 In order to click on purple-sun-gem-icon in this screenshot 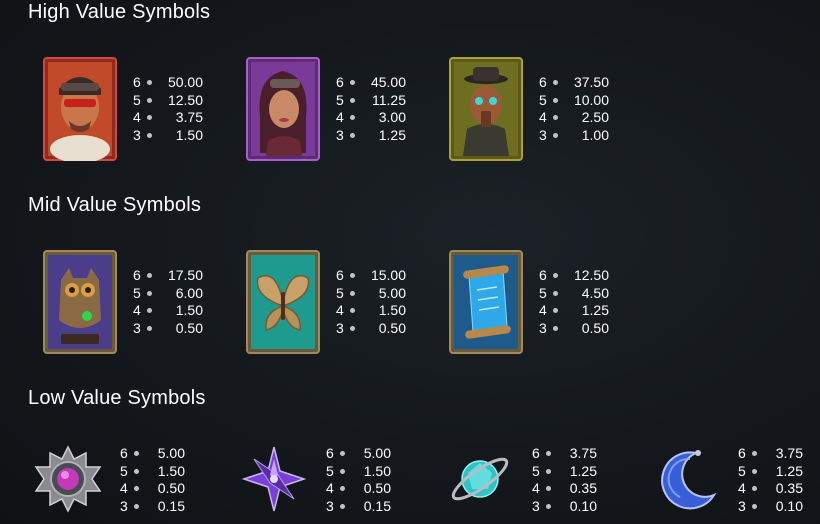, I will do `click(68, 479)`.